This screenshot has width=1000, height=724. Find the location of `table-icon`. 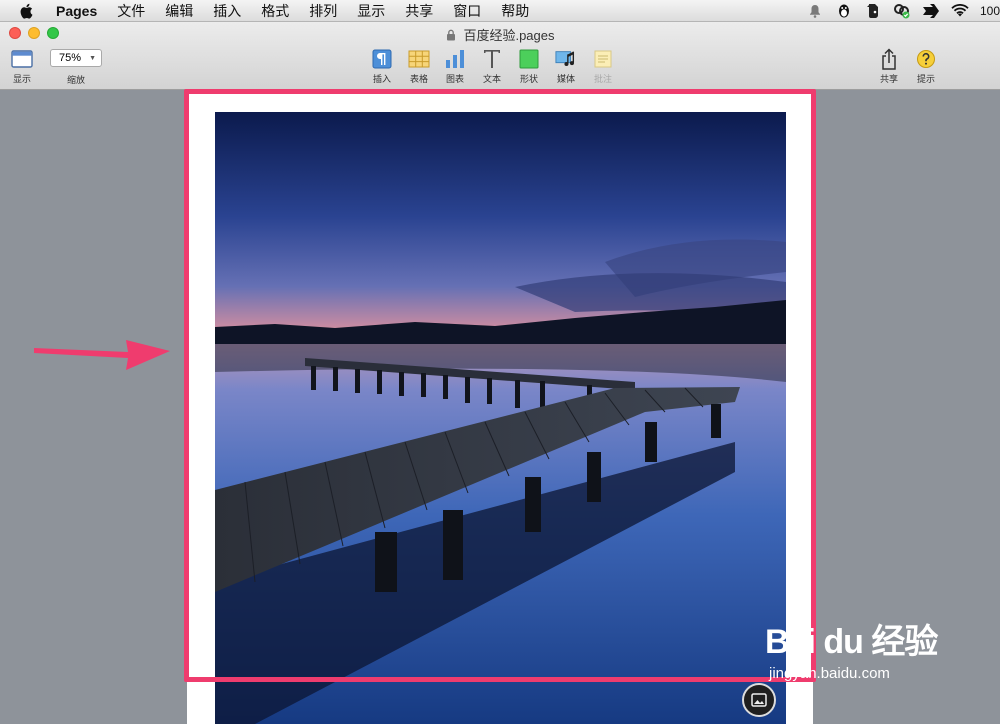

table-icon is located at coordinates (419, 59).